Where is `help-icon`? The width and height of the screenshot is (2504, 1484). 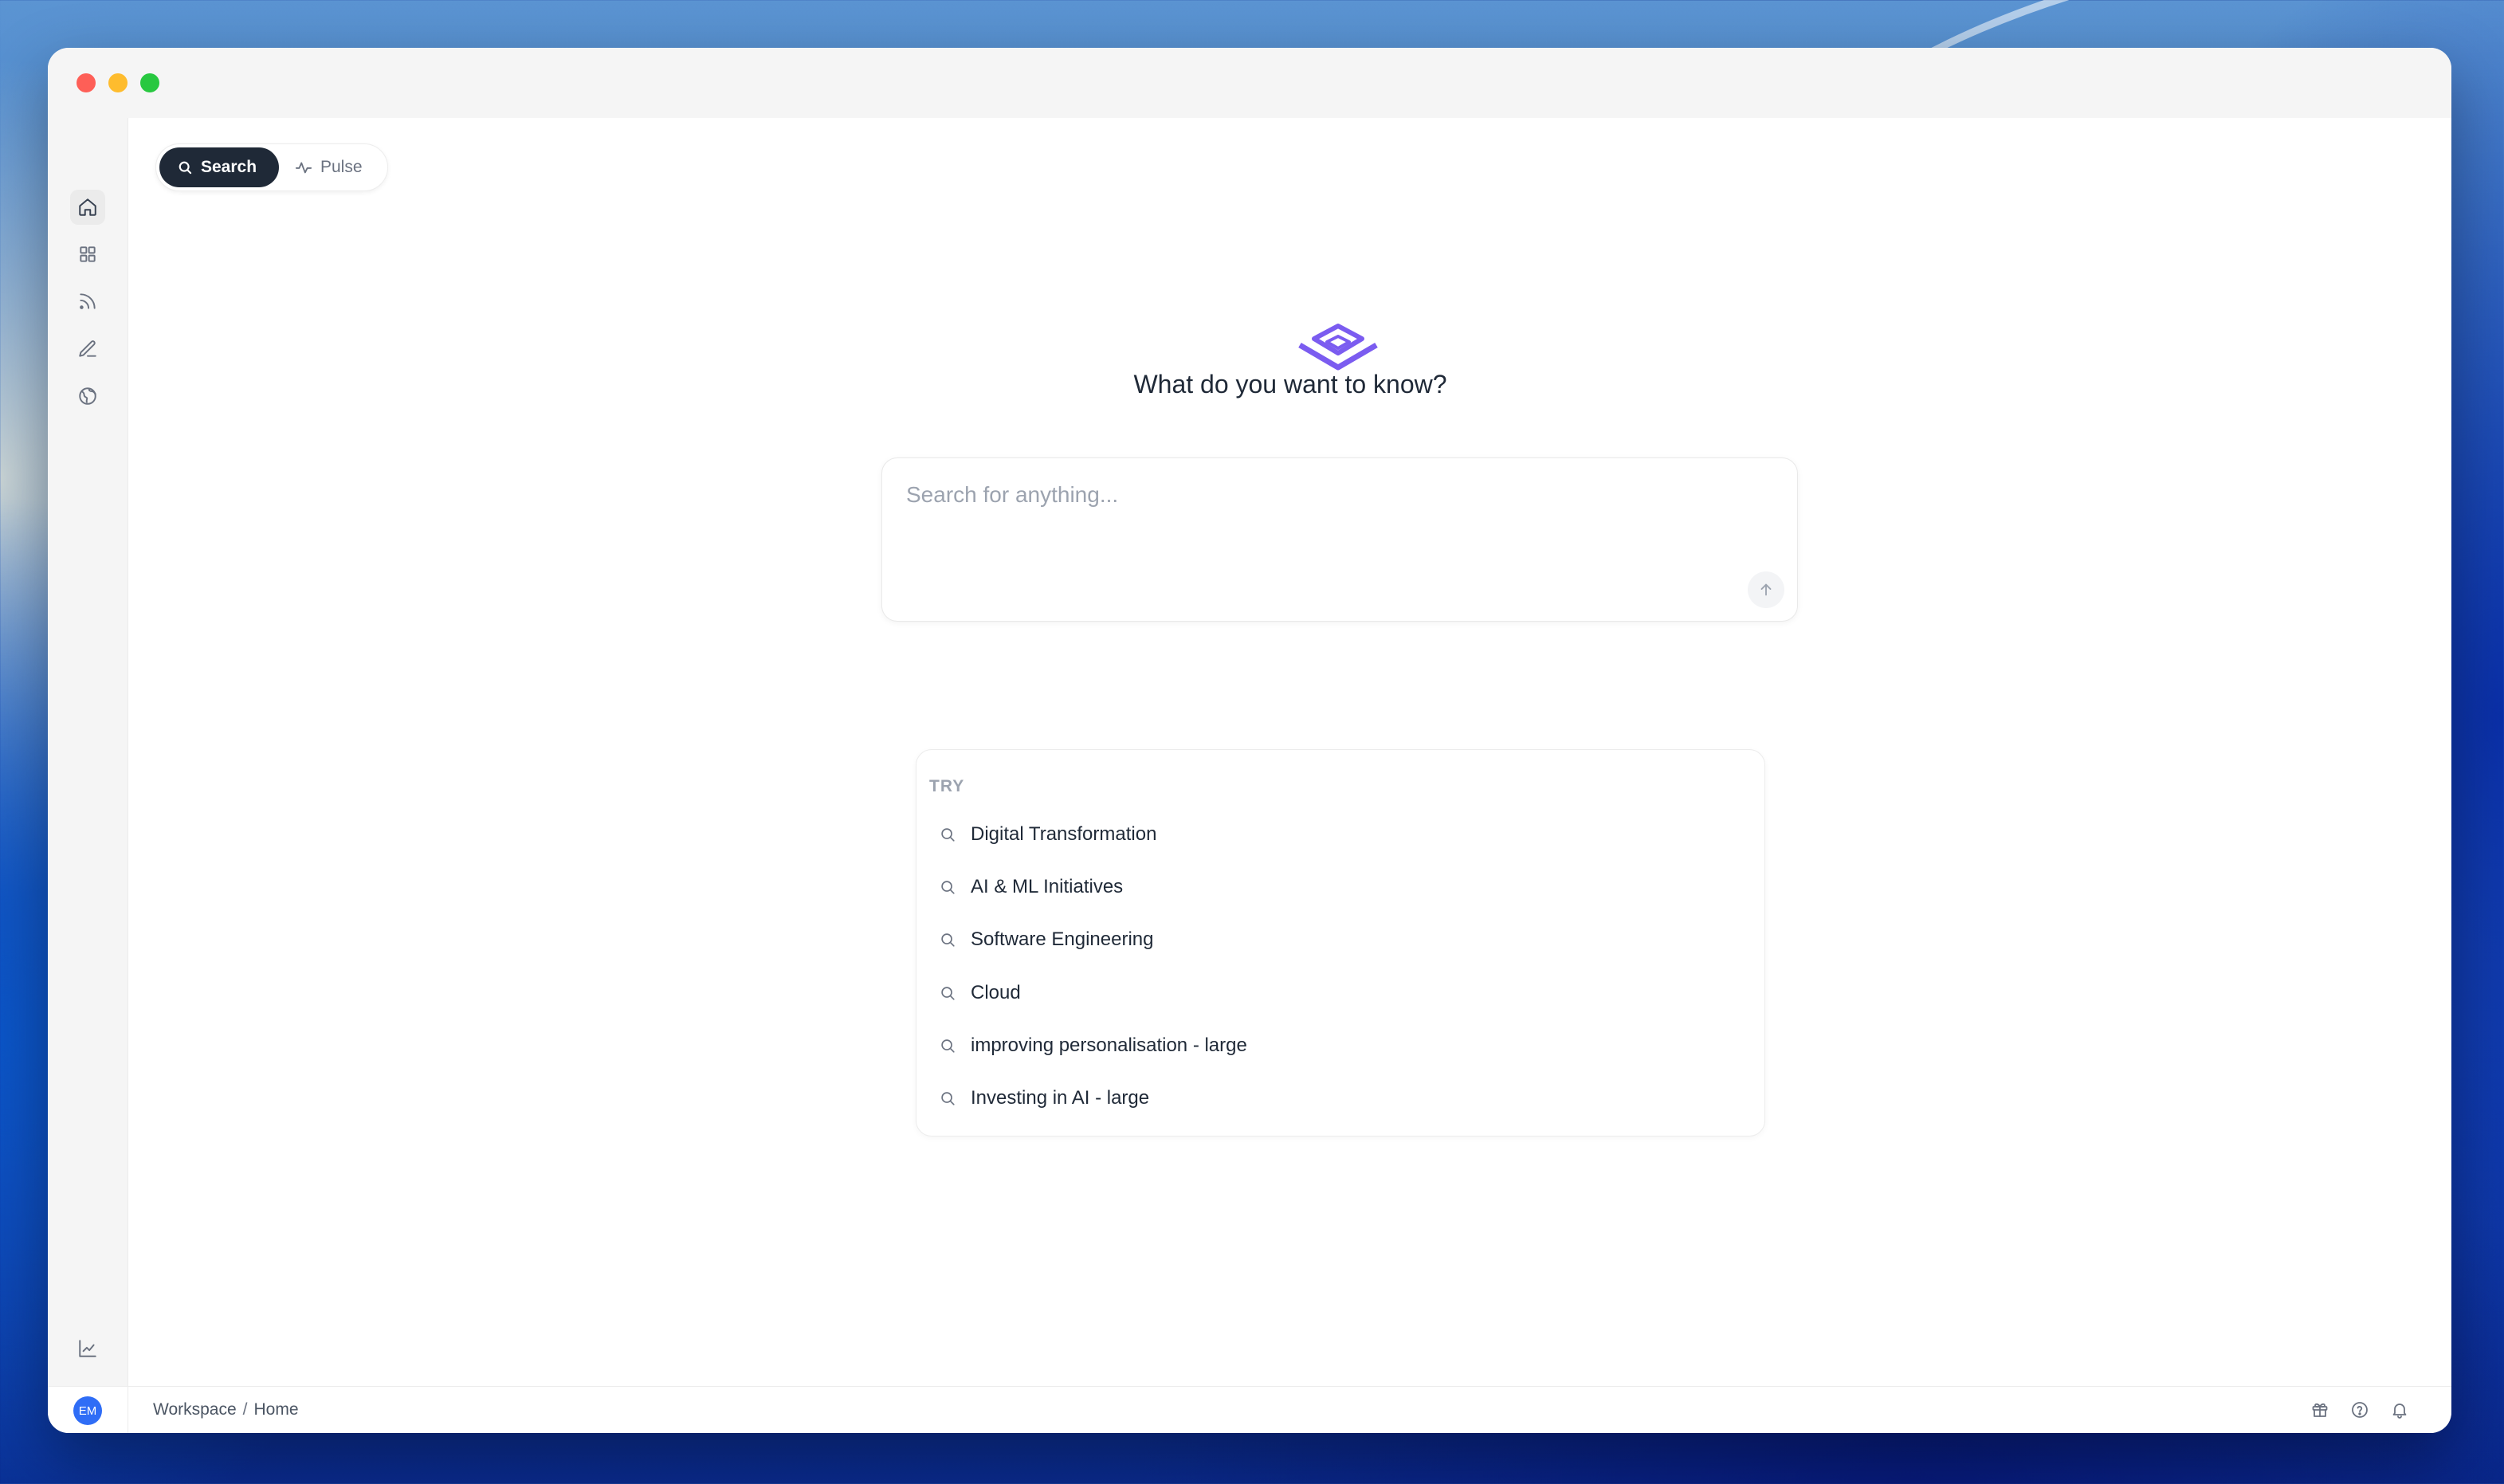 help-icon is located at coordinates (2360, 1410).